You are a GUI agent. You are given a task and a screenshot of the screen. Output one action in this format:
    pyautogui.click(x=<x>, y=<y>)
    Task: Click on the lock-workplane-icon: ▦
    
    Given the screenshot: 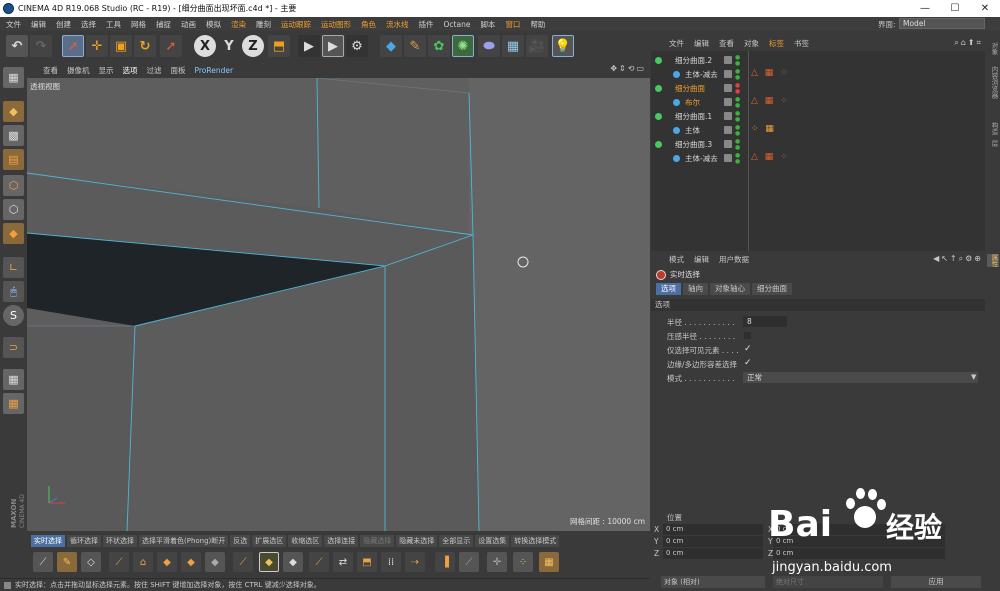 What is the action you would take?
    pyautogui.click(x=13, y=379)
    